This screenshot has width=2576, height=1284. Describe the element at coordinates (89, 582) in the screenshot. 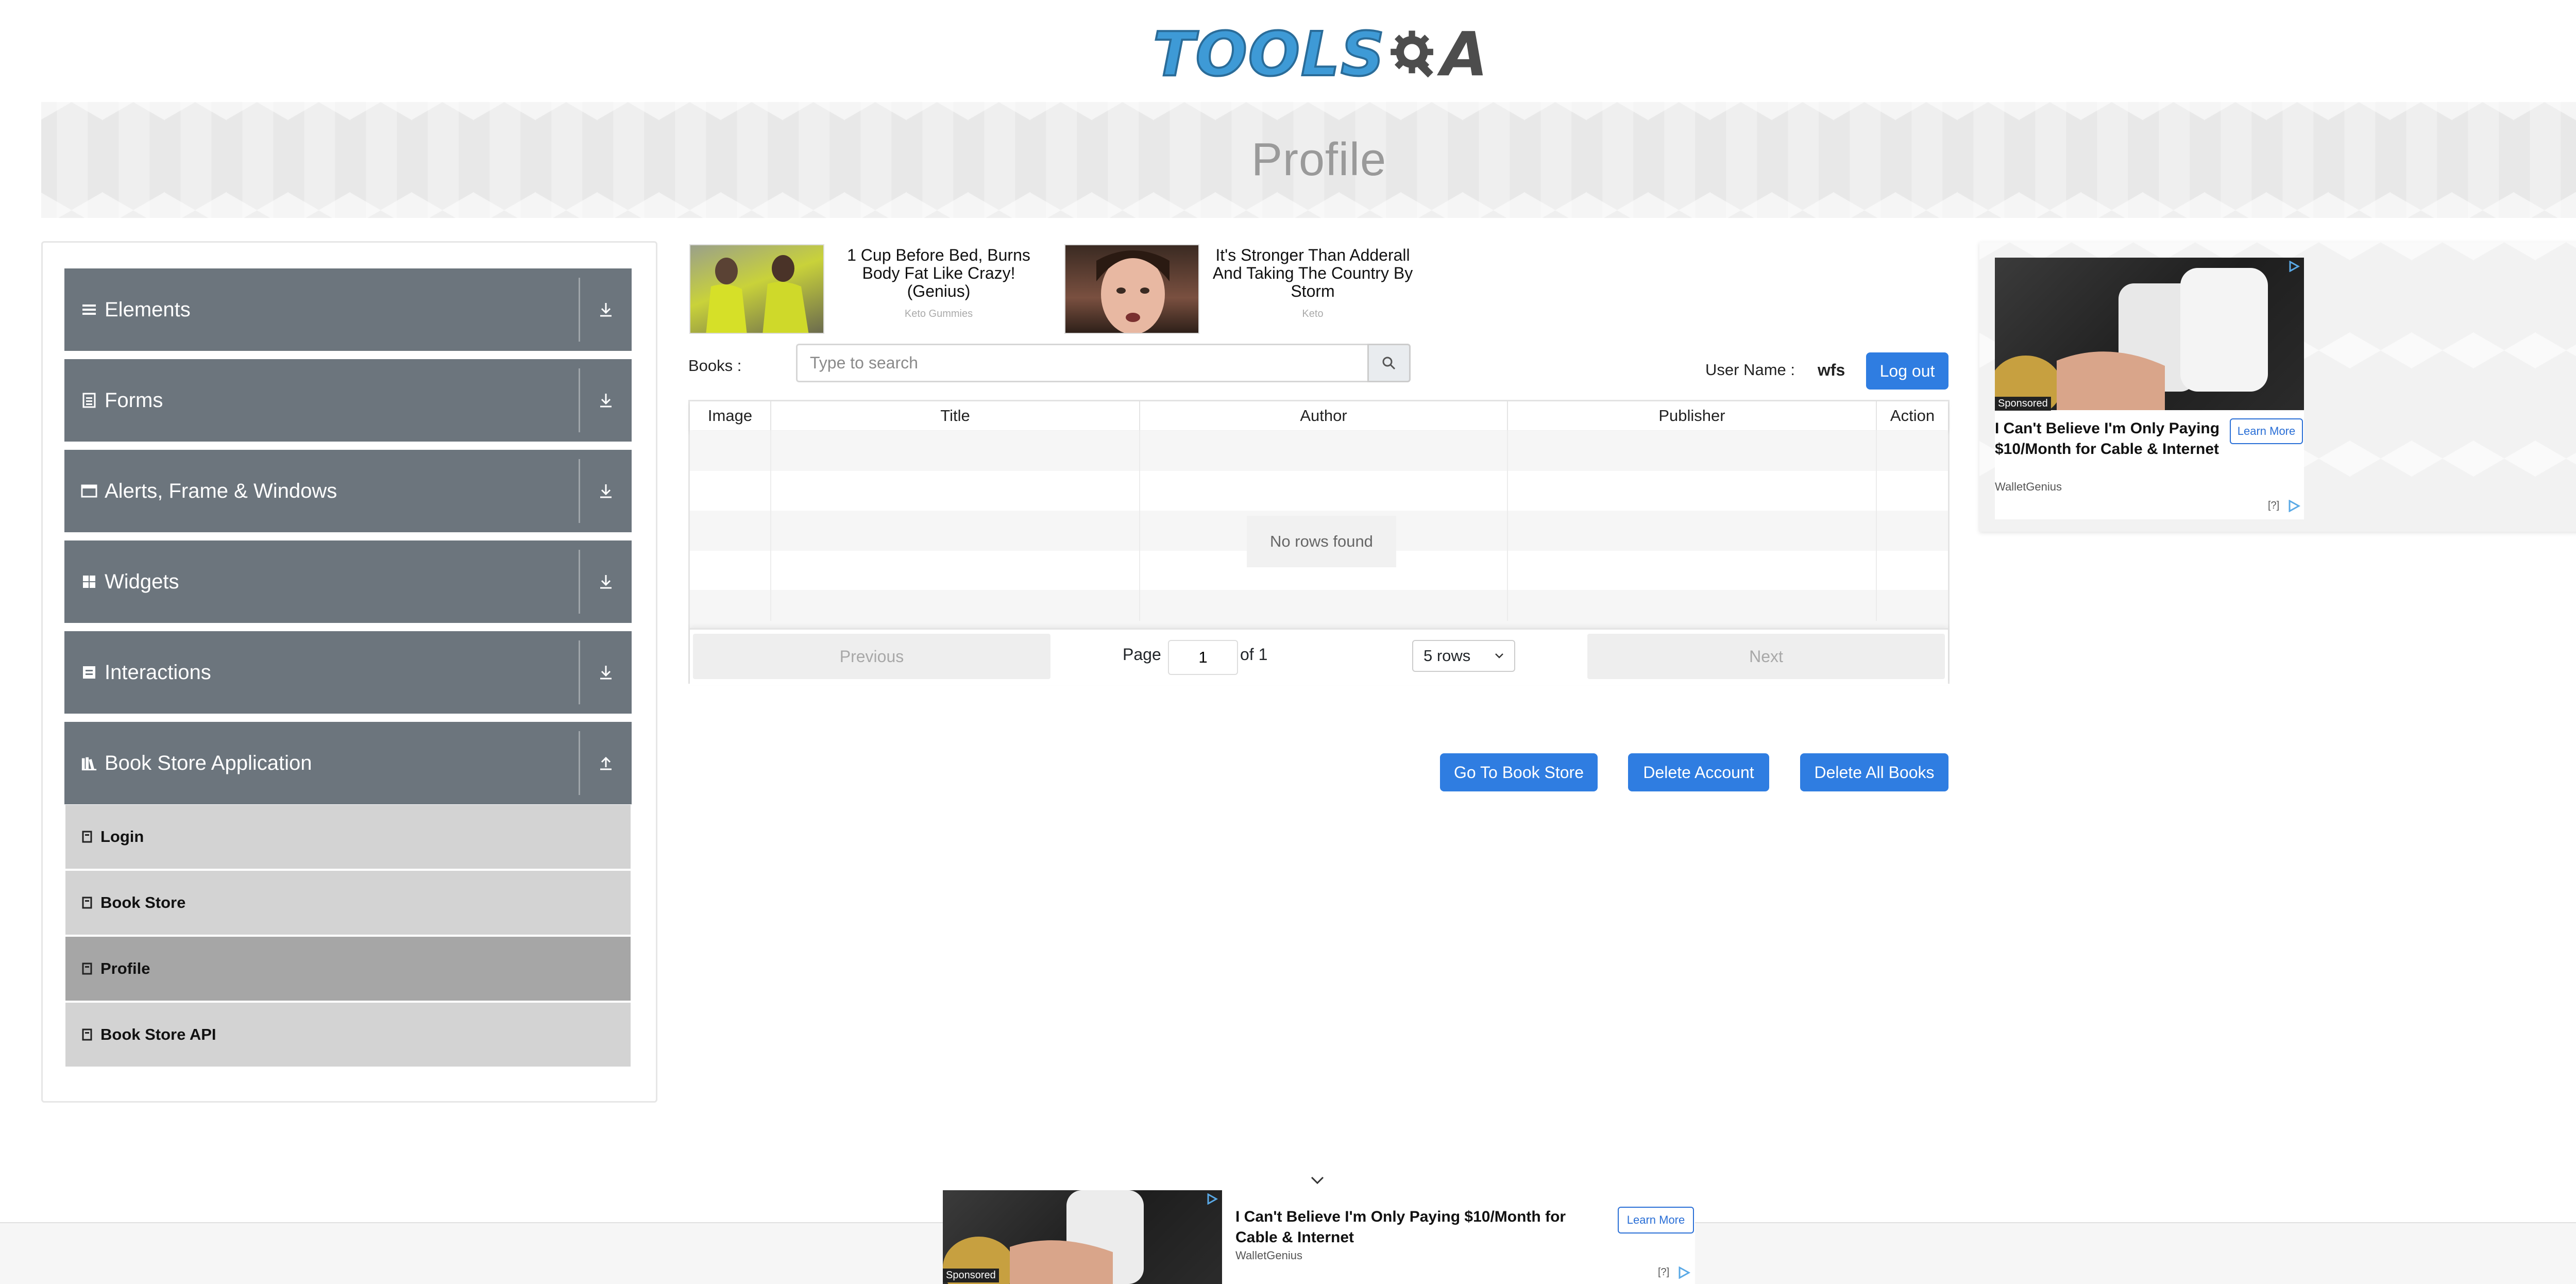

I see `grid-icon` at that location.